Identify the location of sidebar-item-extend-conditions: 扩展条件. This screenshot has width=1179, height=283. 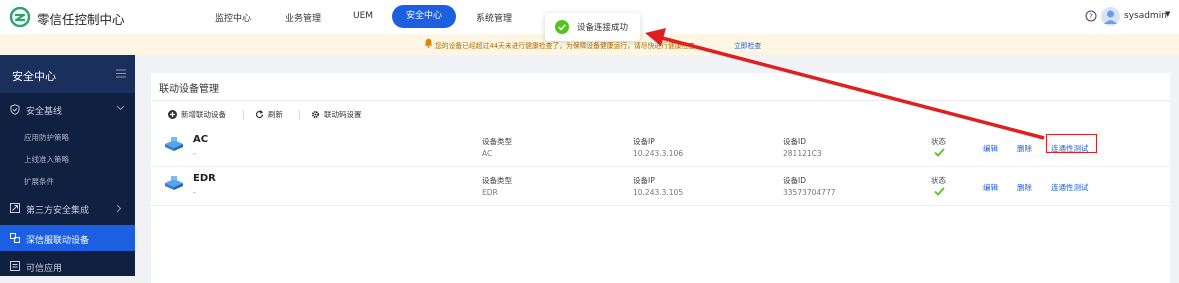
(39, 181).